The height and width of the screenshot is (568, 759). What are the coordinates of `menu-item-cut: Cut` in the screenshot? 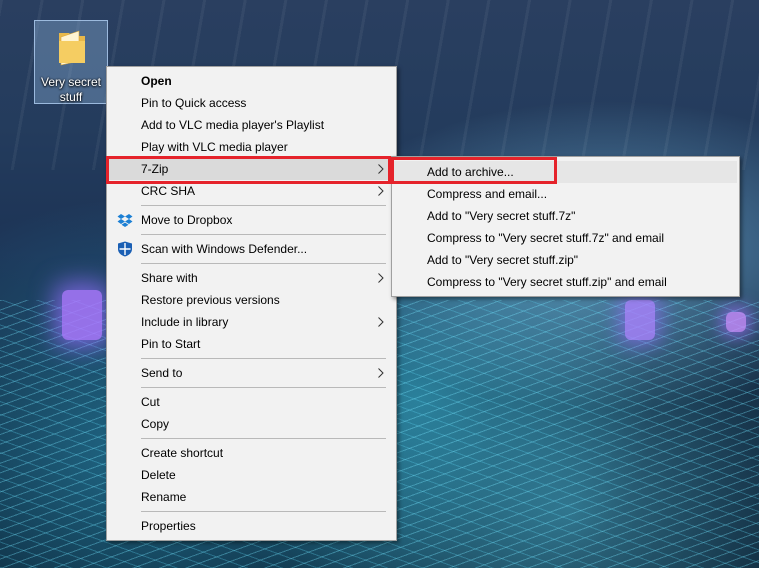 It's located at (251, 402).